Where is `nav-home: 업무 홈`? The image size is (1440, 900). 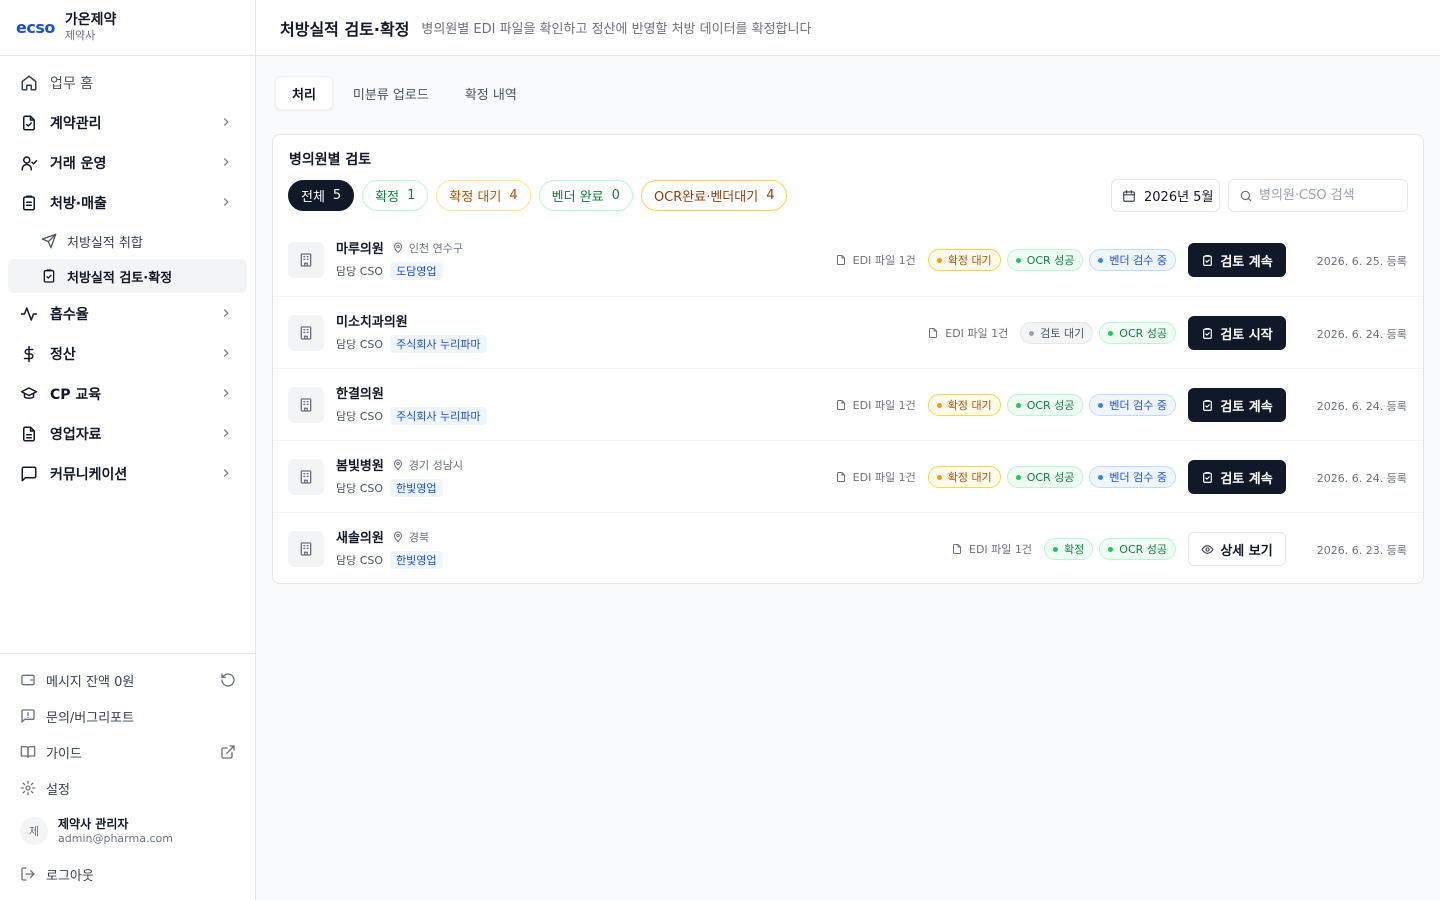 nav-home: 업무 홈 is located at coordinates (127, 83).